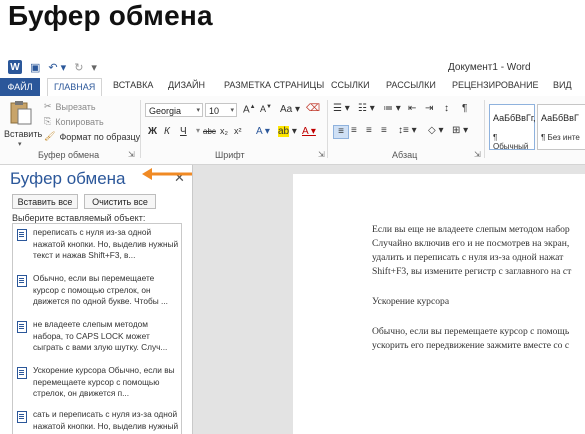  I want to click on tab-design: ДИЗАЙН, so click(186, 85).